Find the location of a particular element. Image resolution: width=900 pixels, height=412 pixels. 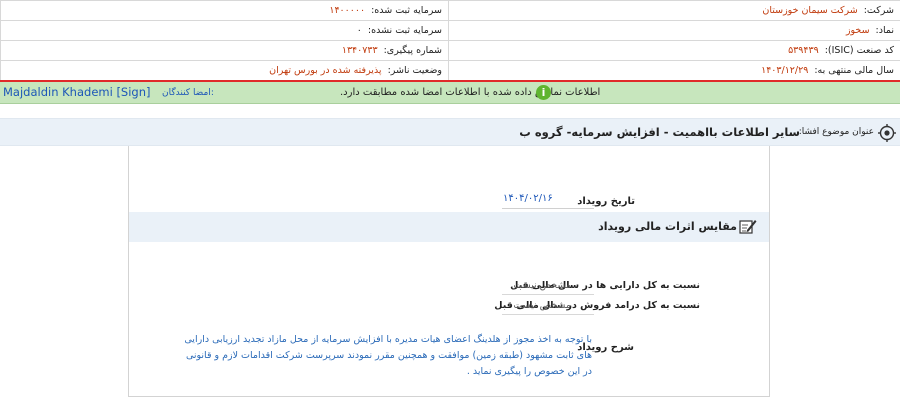

company-row: شرکت: شرکت سیمان خوزستان is located at coordinates (674, 11).